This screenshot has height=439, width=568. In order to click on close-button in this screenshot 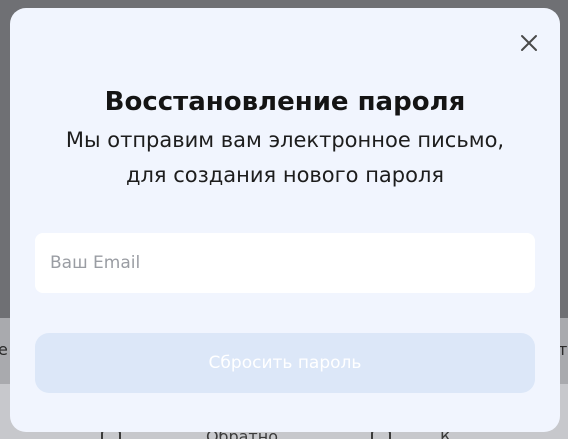, I will do `click(529, 43)`.